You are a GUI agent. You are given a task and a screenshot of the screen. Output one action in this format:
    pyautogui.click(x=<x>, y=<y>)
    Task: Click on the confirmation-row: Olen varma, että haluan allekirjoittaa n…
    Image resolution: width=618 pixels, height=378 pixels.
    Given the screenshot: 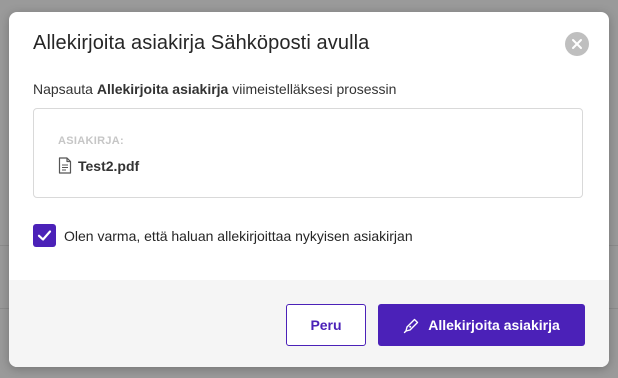 What is the action you would take?
    pyautogui.click(x=223, y=235)
    